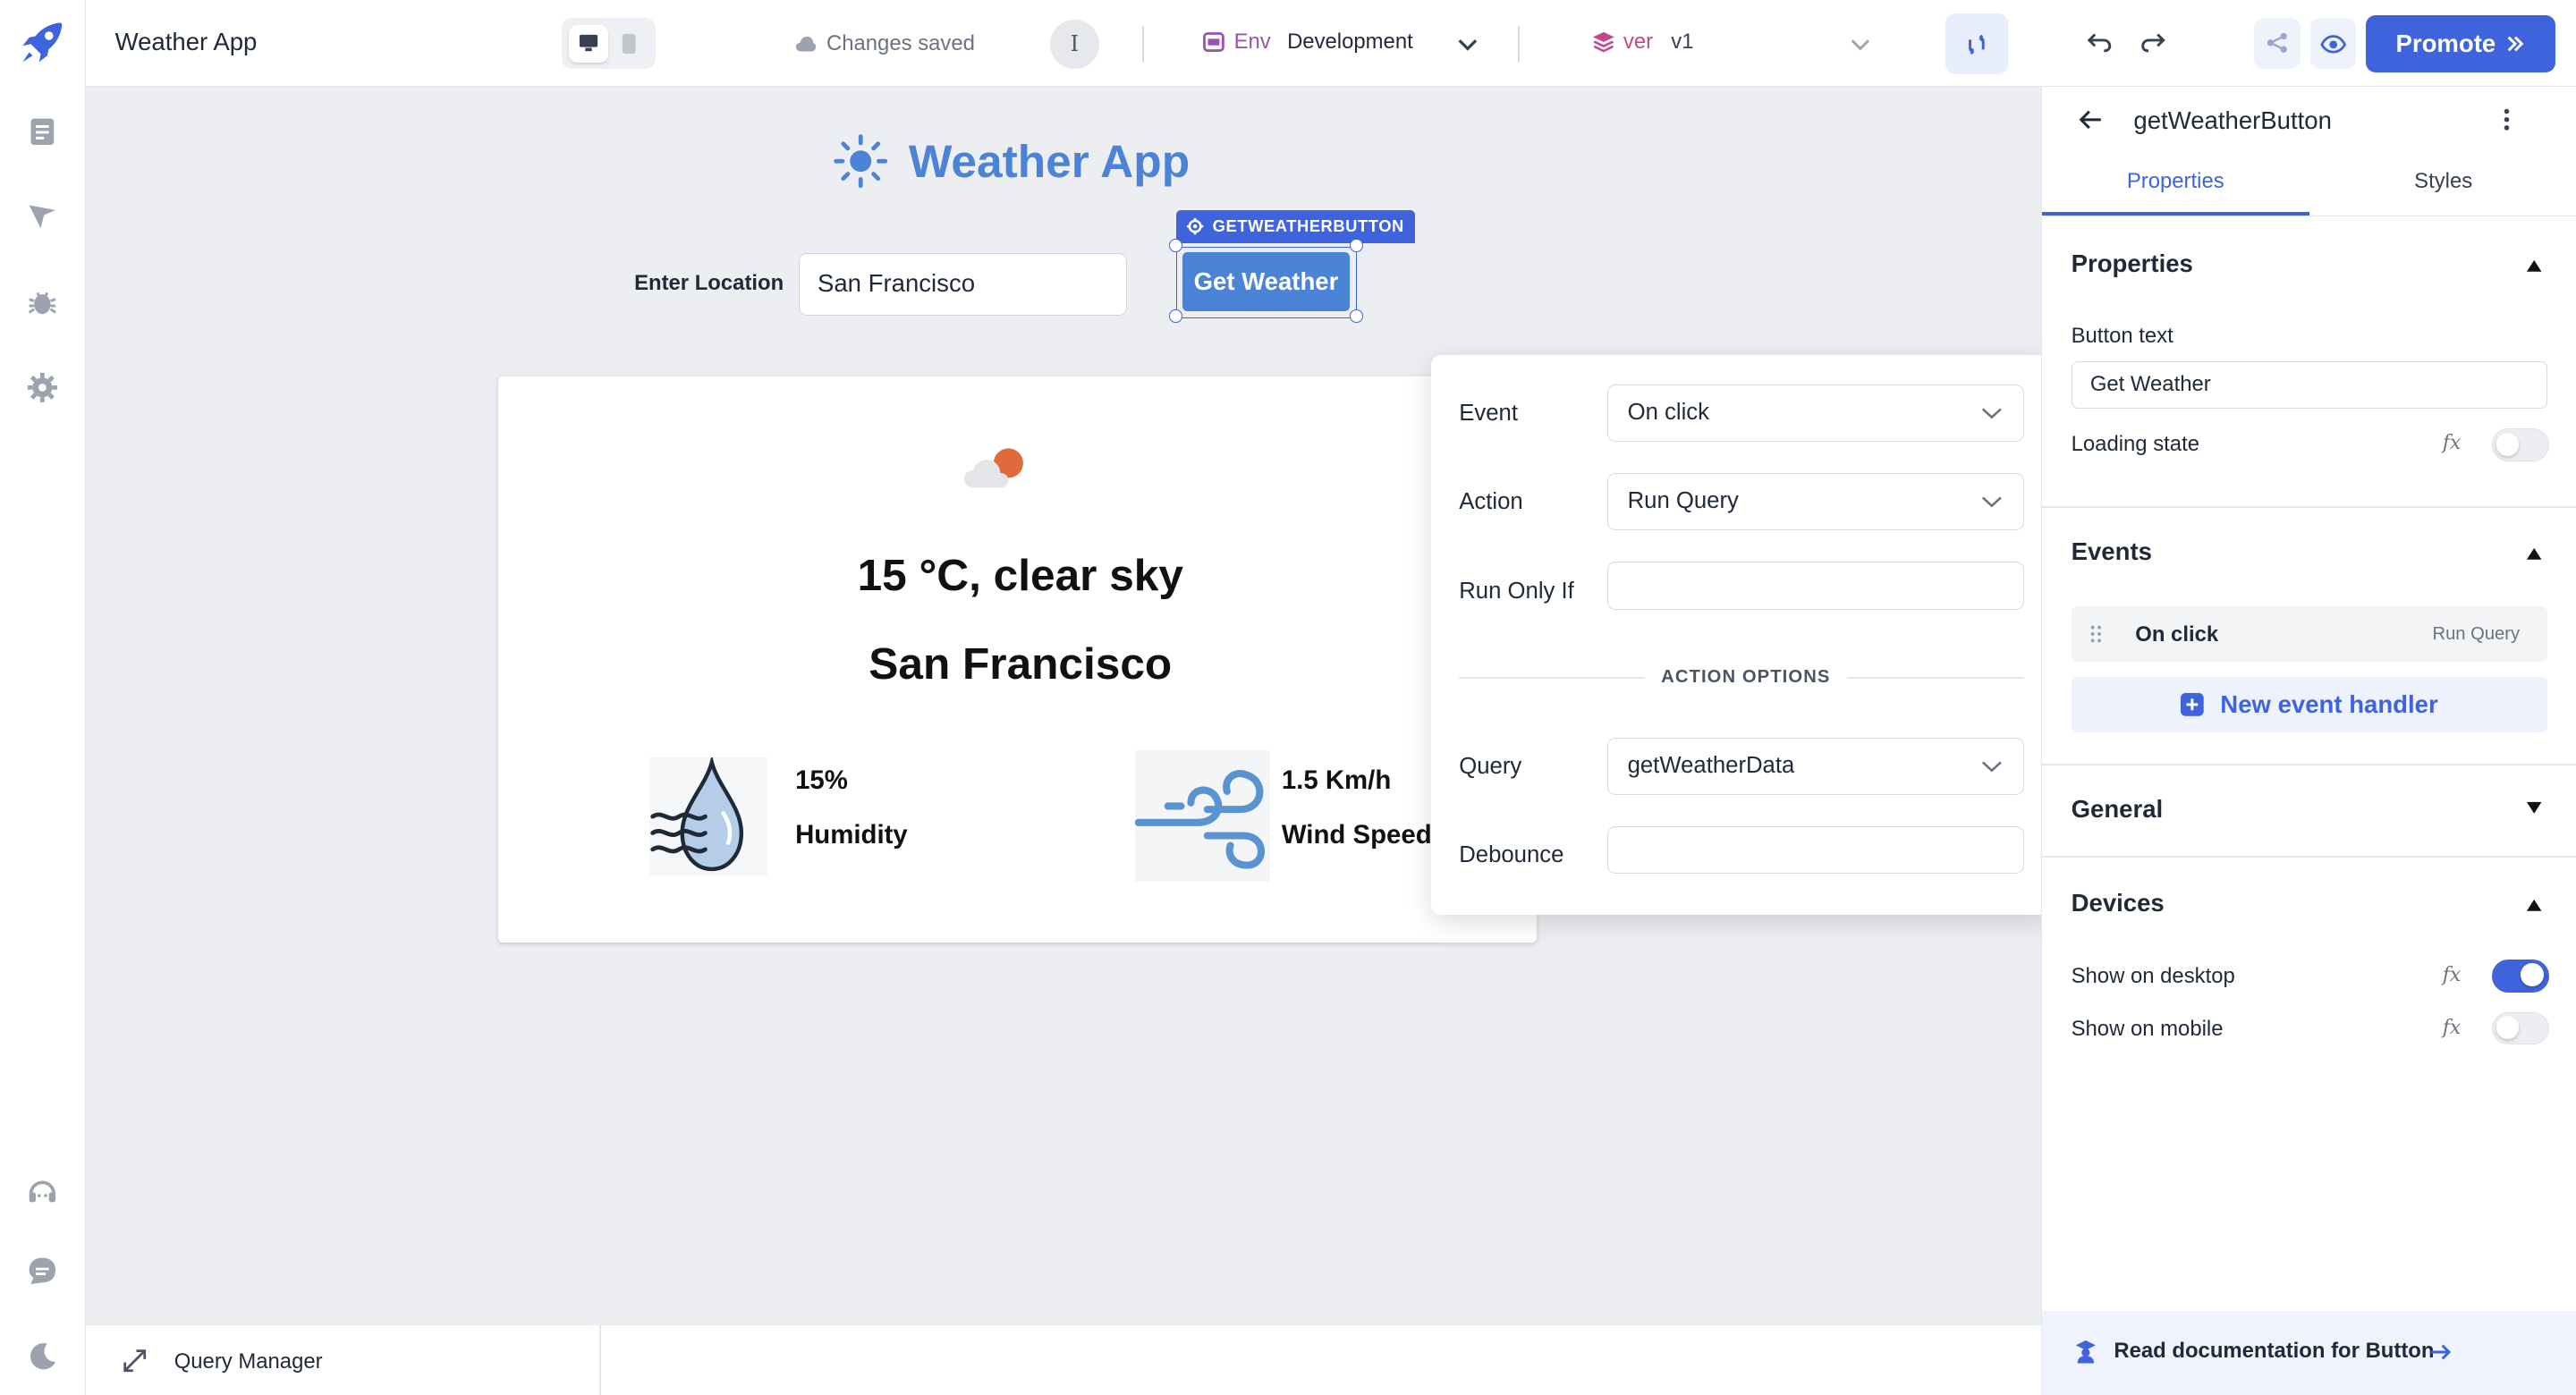 This screenshot has height=1395, width=2576. I want to click on rocket-icon, so click(42, 42).